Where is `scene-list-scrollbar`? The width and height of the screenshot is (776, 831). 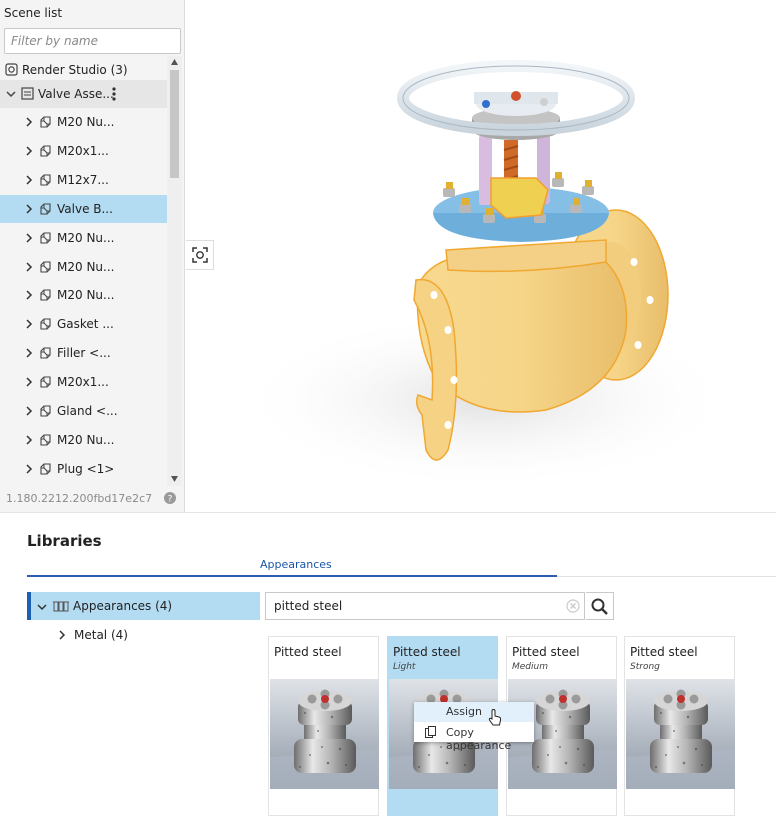 scene-list-scrollbar is located at coordinates (174, 271).